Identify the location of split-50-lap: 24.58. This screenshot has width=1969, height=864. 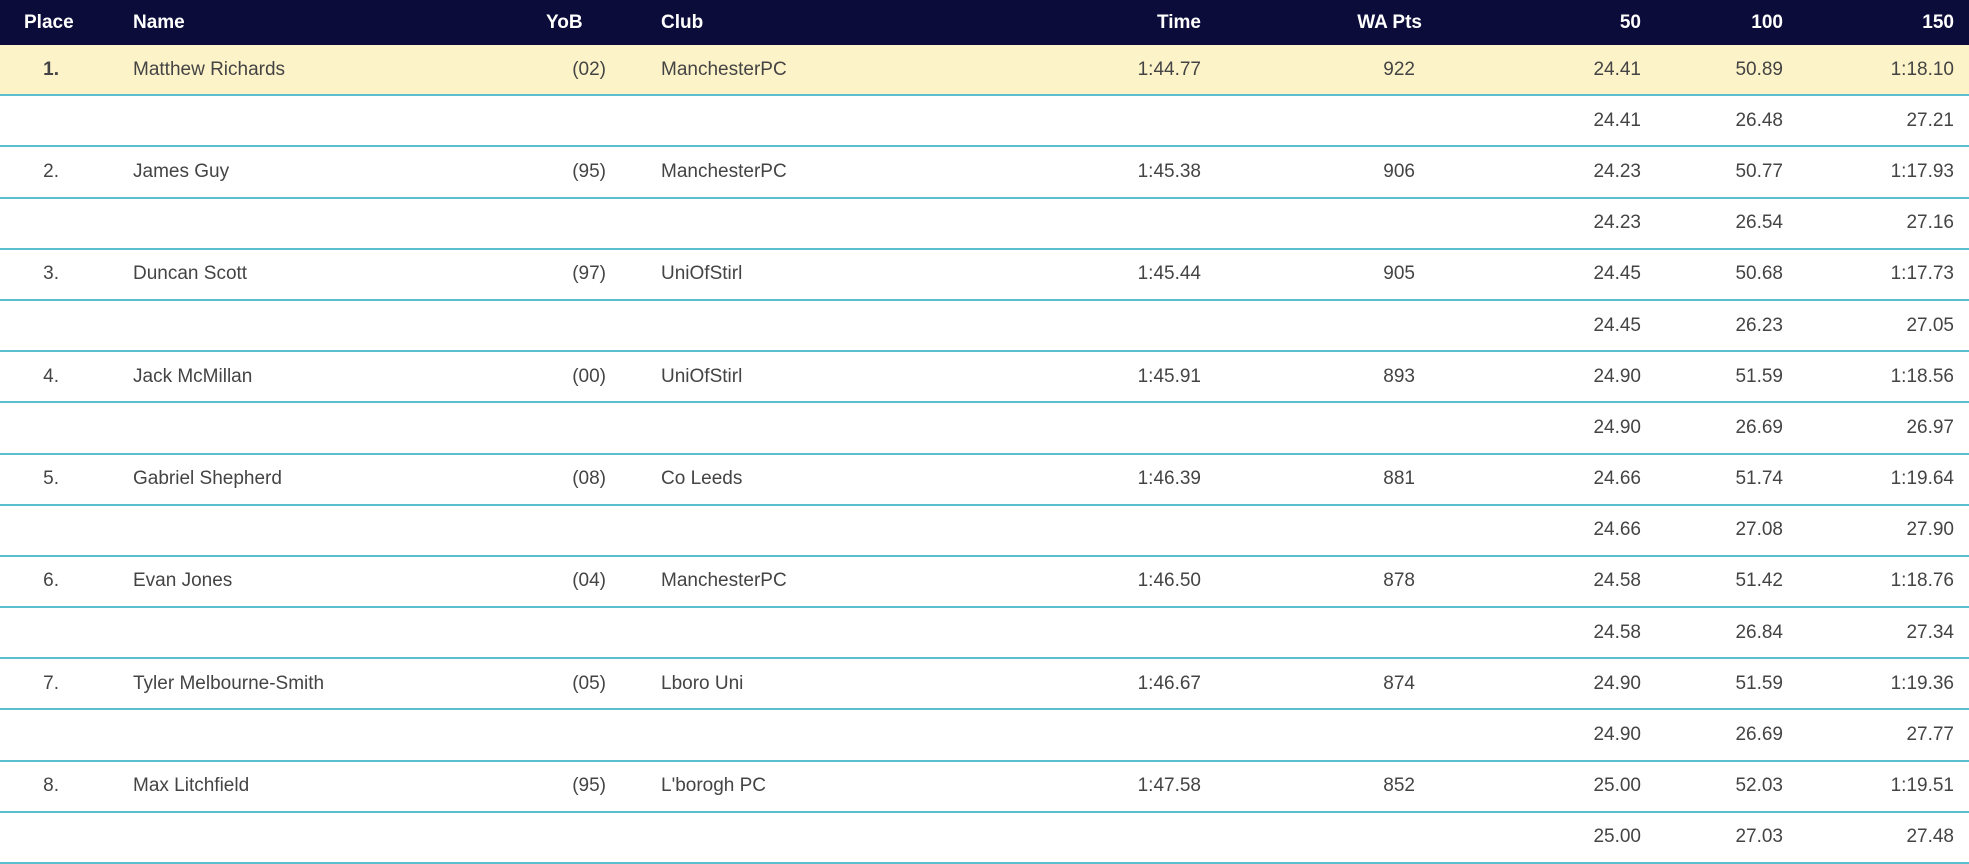
(1617, 632).